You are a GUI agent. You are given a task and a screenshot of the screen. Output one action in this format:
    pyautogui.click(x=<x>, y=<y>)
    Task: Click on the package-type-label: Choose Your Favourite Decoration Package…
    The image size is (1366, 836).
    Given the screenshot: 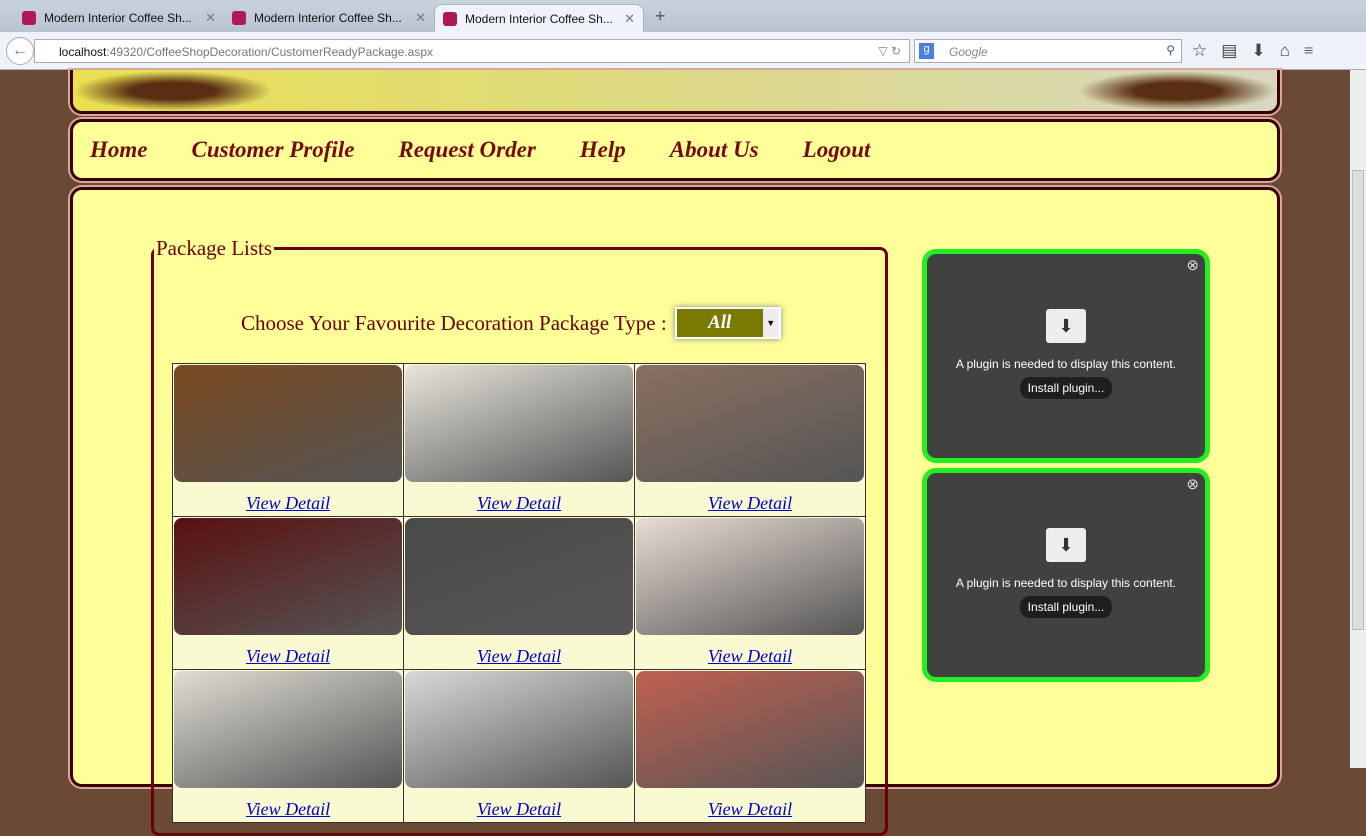 What is the action you would take?
    pyautogui.click(x=454, y=322)
    